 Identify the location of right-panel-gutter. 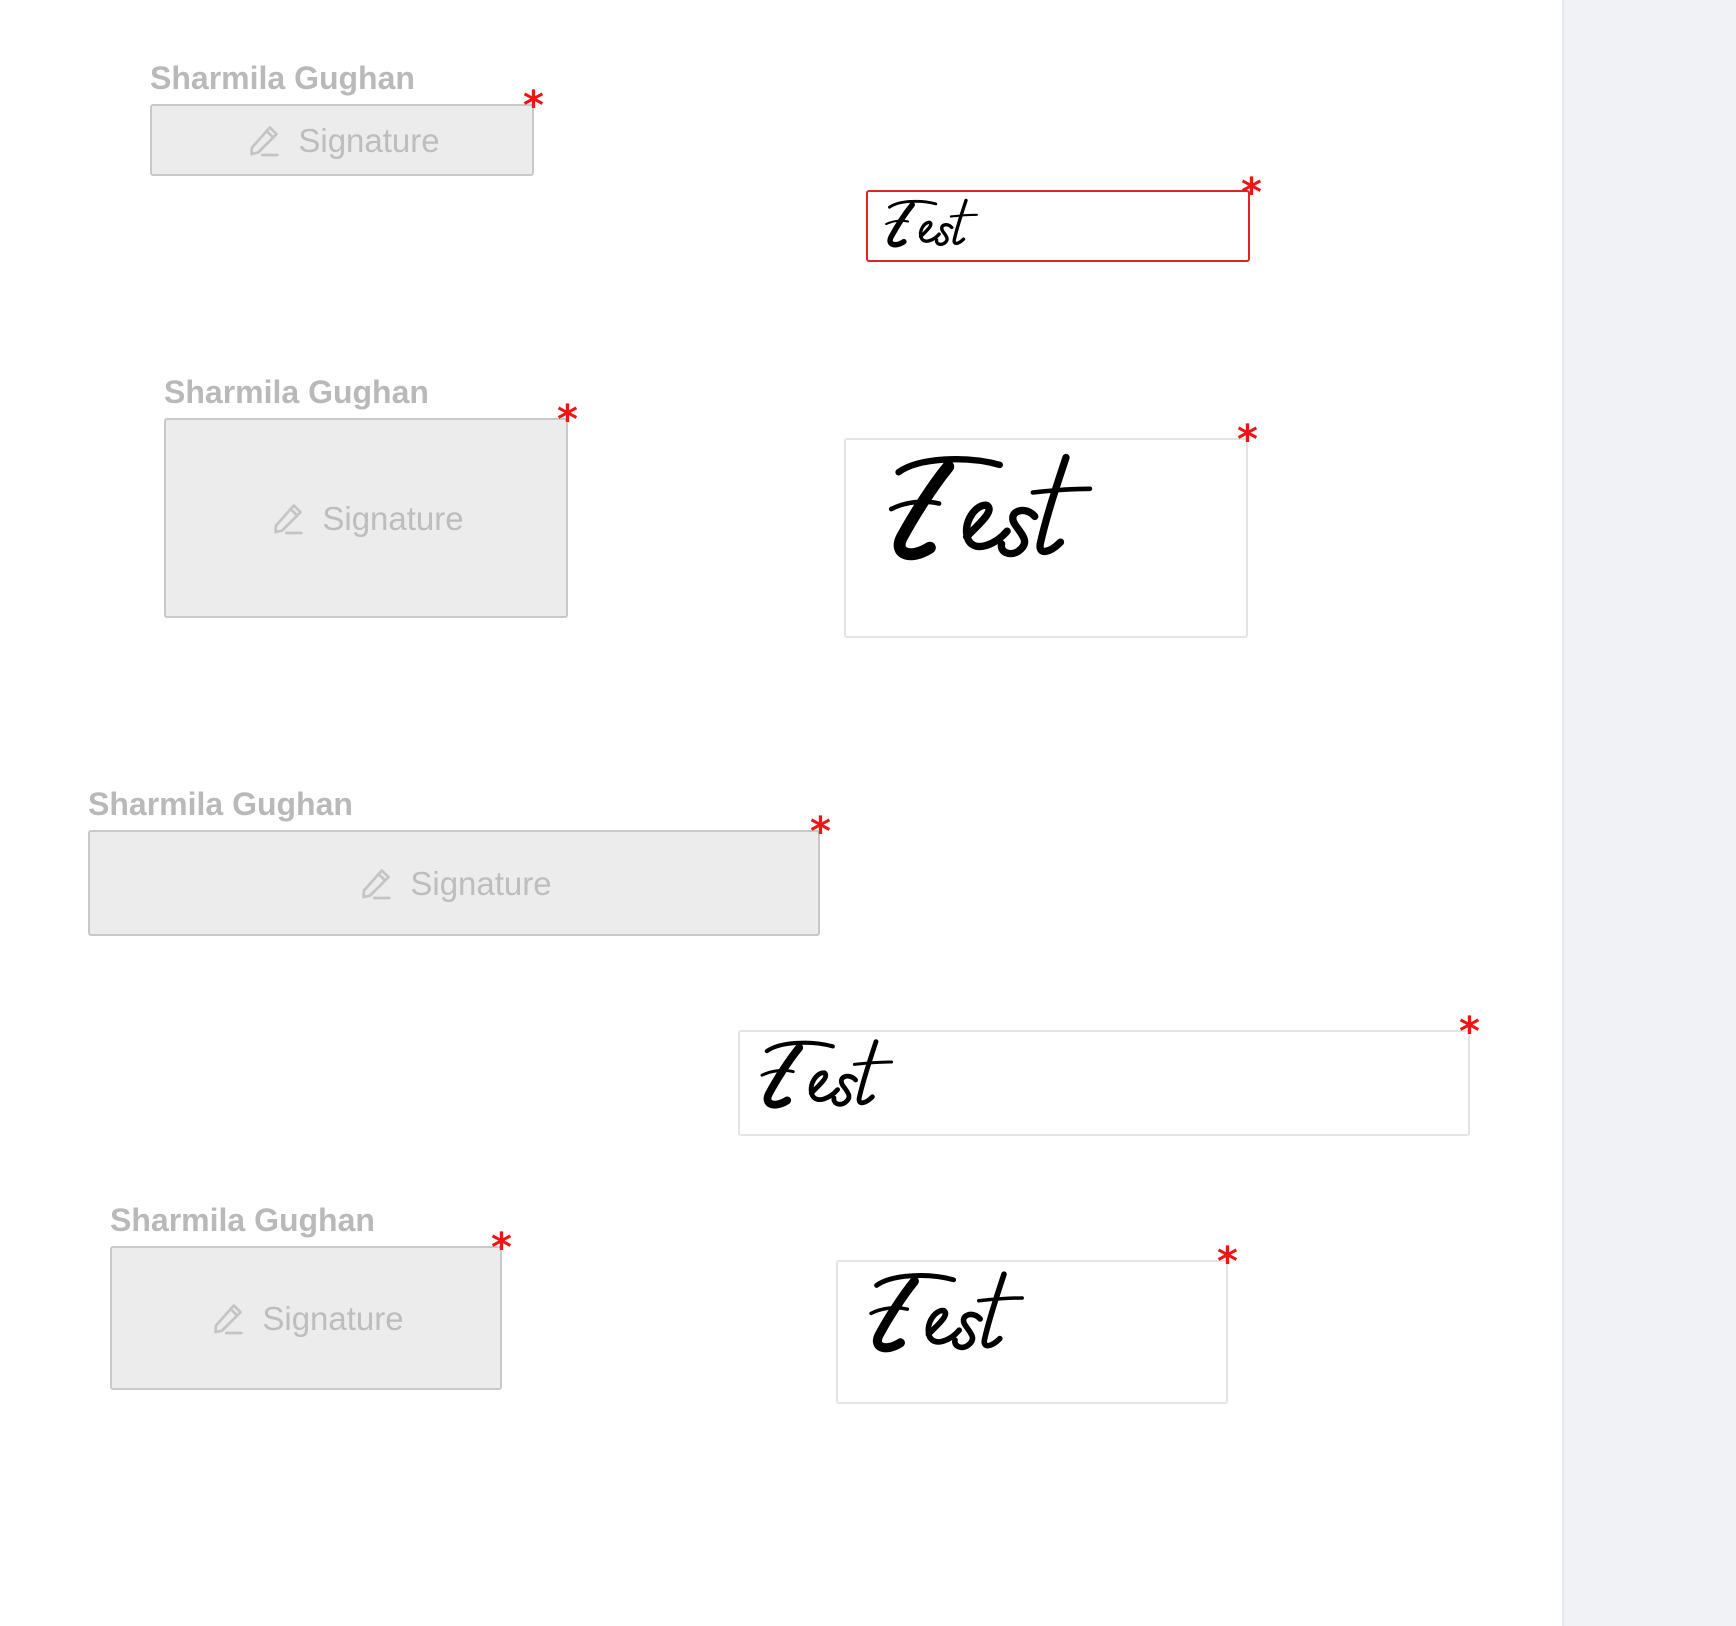
(1649, 813).